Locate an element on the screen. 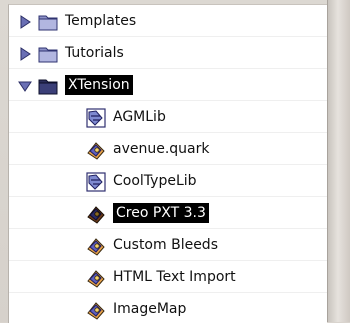 The image size is (350, 323). xtension-puzzle-selected-icon is located at coordinates (96, 215).